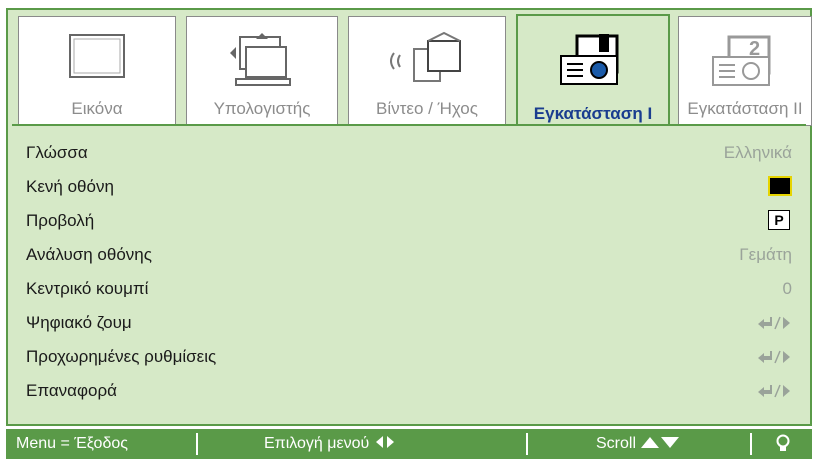  I want to click on menu-item-label: Ψηφιακό ζουμ, so click(79, 322).